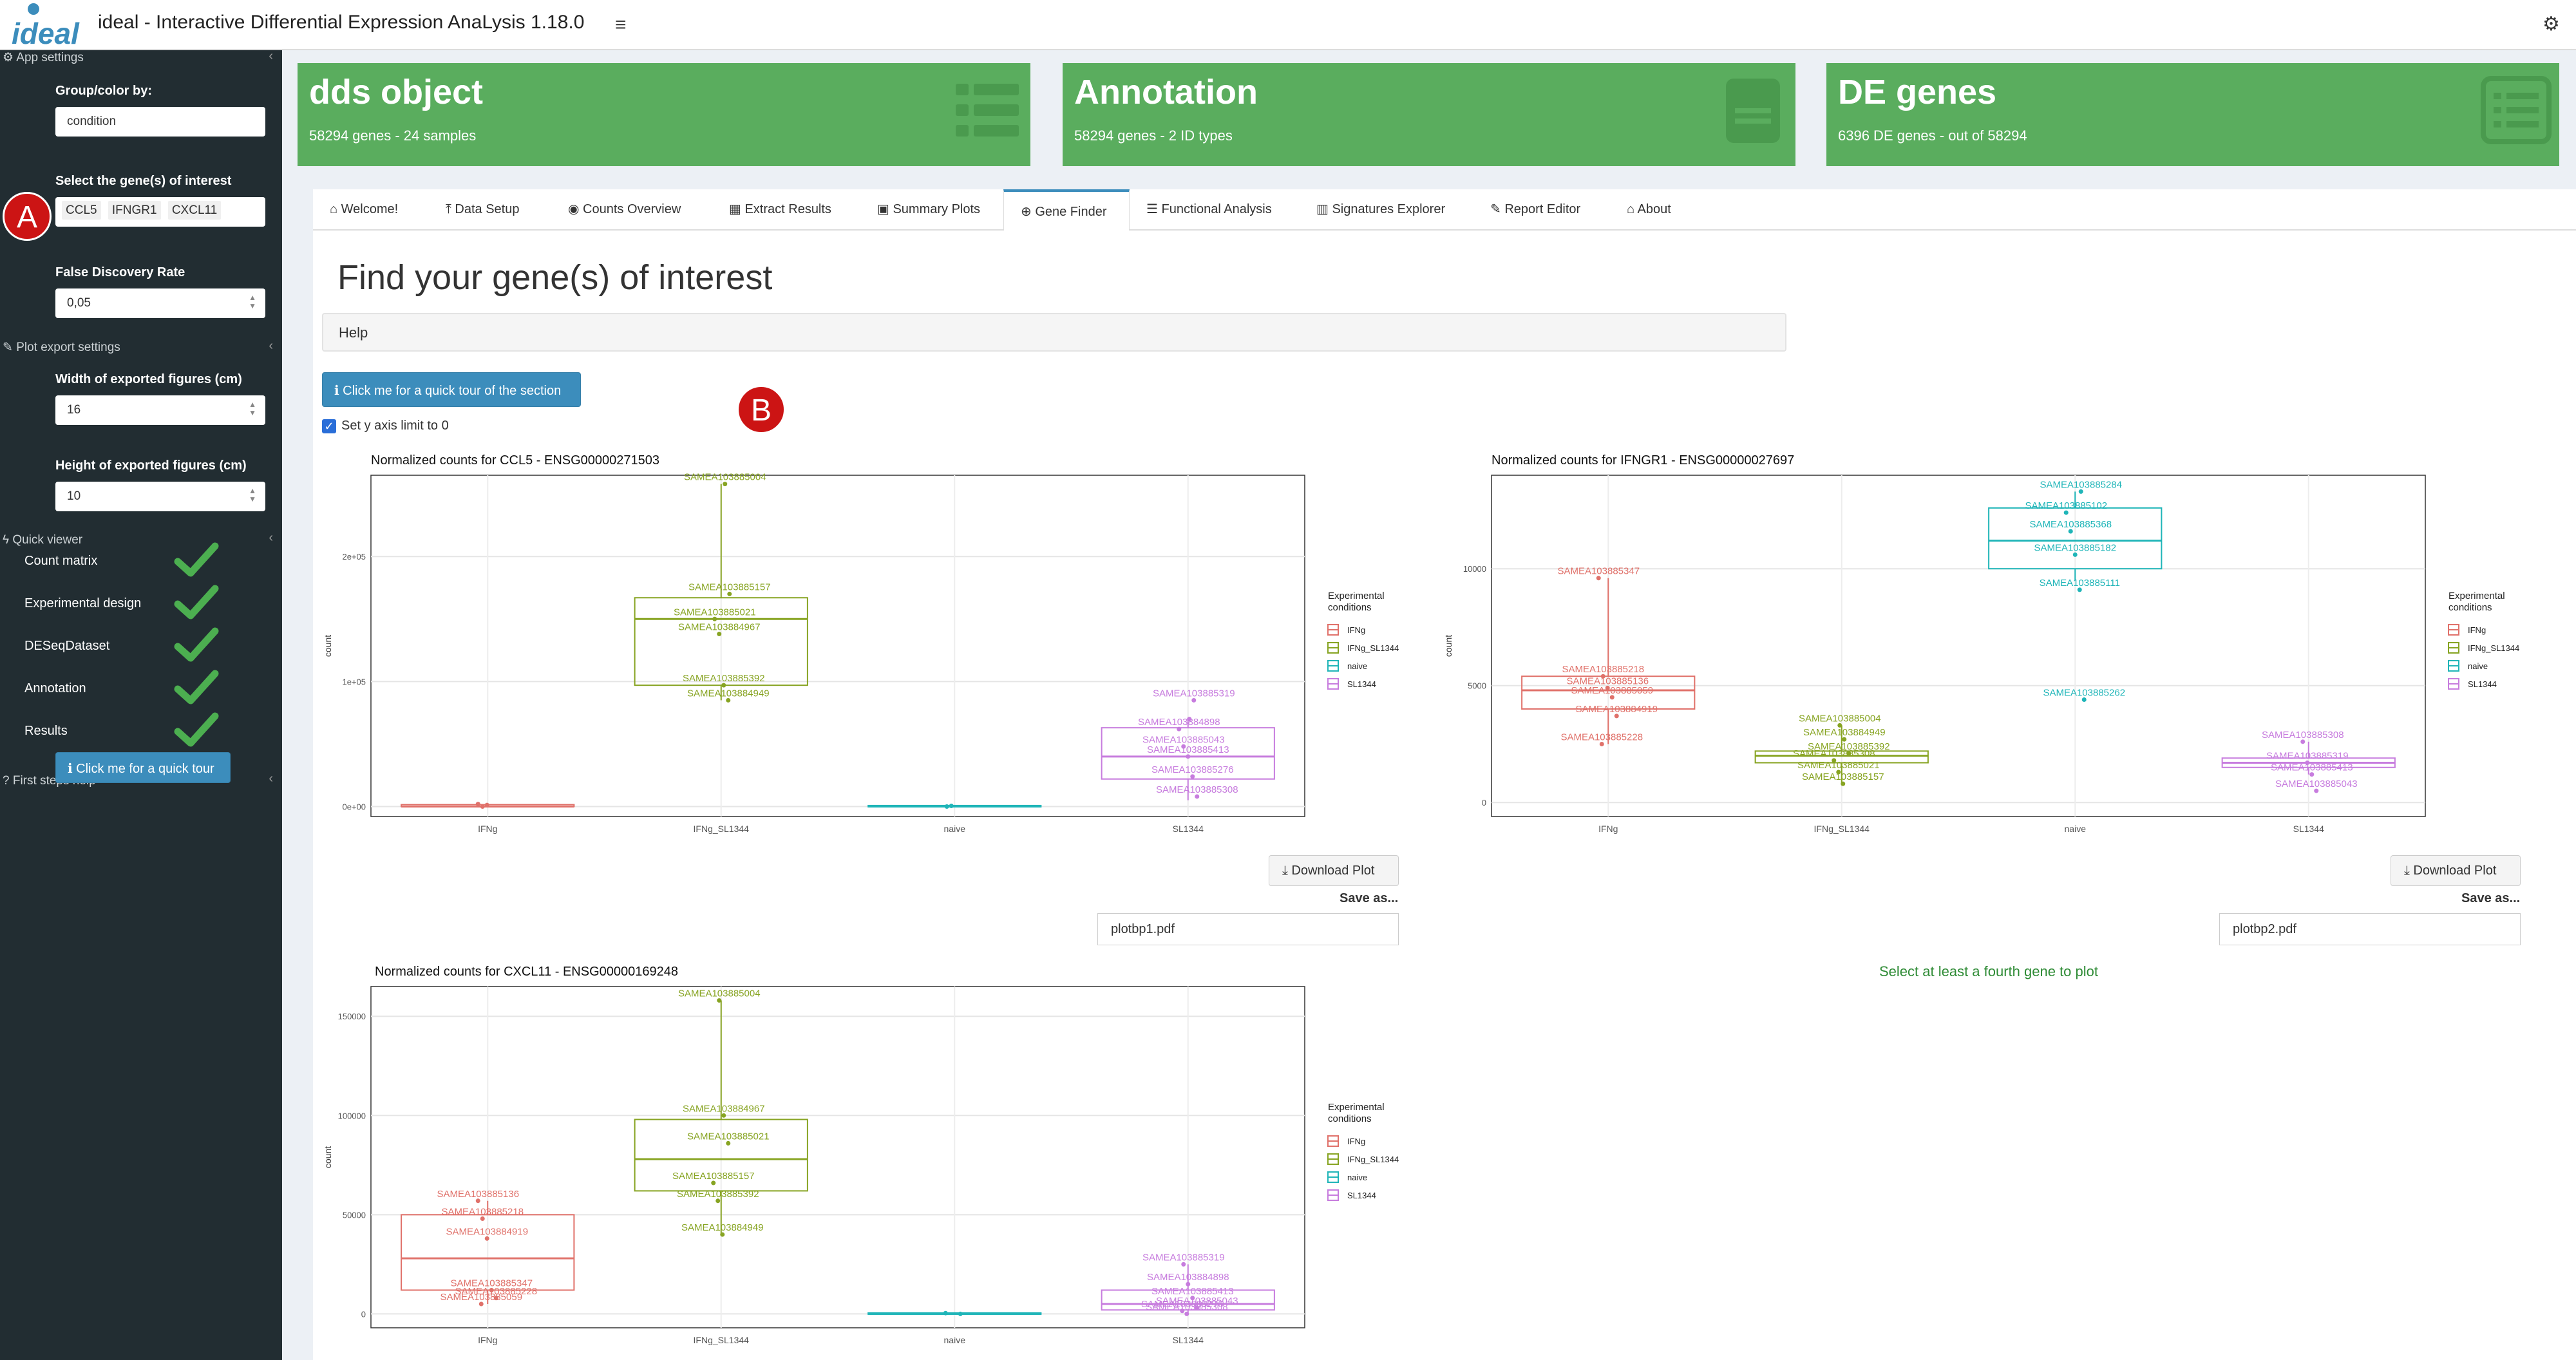 This screenshot has height=1360, width=2576. What do you see at coordinates (2551, 24) in the screenshot?
I see `settings-gear-icon: ⚙` at bounding box center [2551, 24].